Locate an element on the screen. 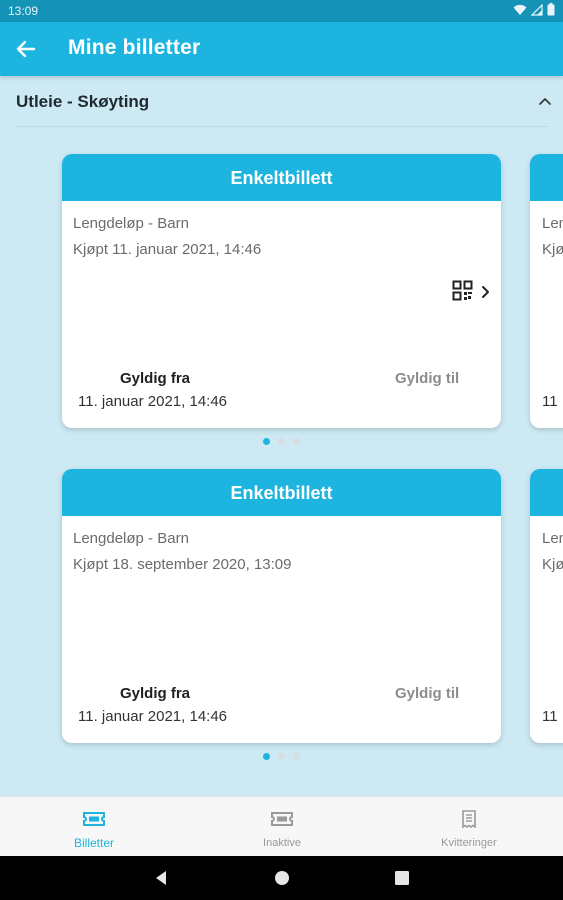 This screenshot has width=563, height=900. system-recents-button is located at coordinates (402, 878).